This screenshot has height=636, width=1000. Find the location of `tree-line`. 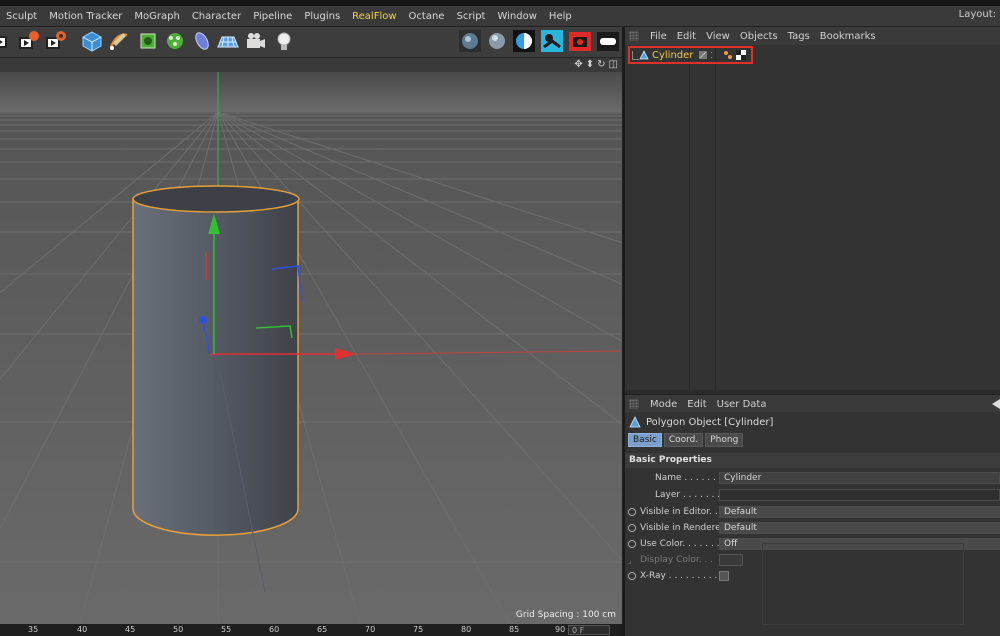

tree-line is located at coordinates (635, 55).